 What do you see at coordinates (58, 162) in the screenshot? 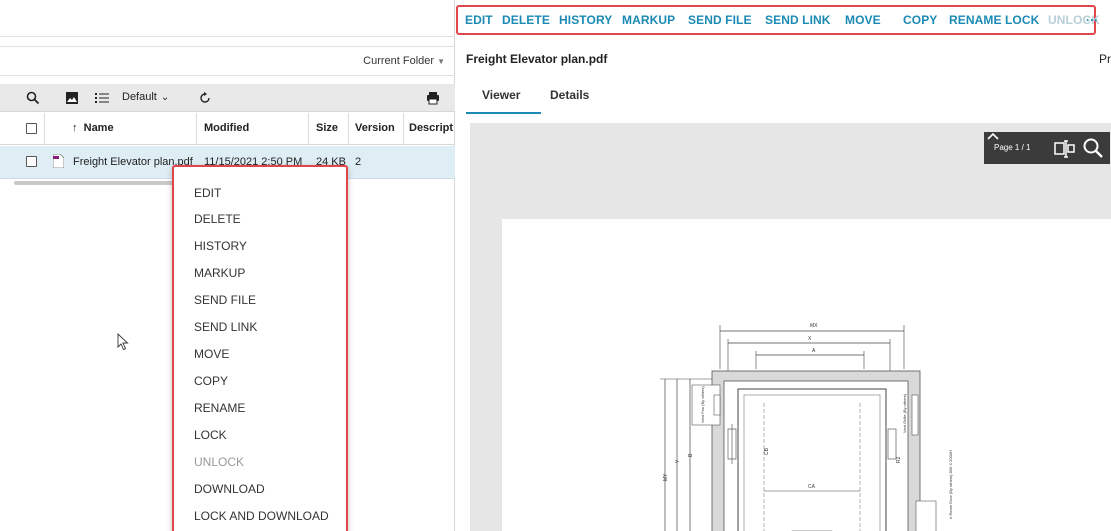
I see `pdf-file-icon` at bounding box center [58, 162].